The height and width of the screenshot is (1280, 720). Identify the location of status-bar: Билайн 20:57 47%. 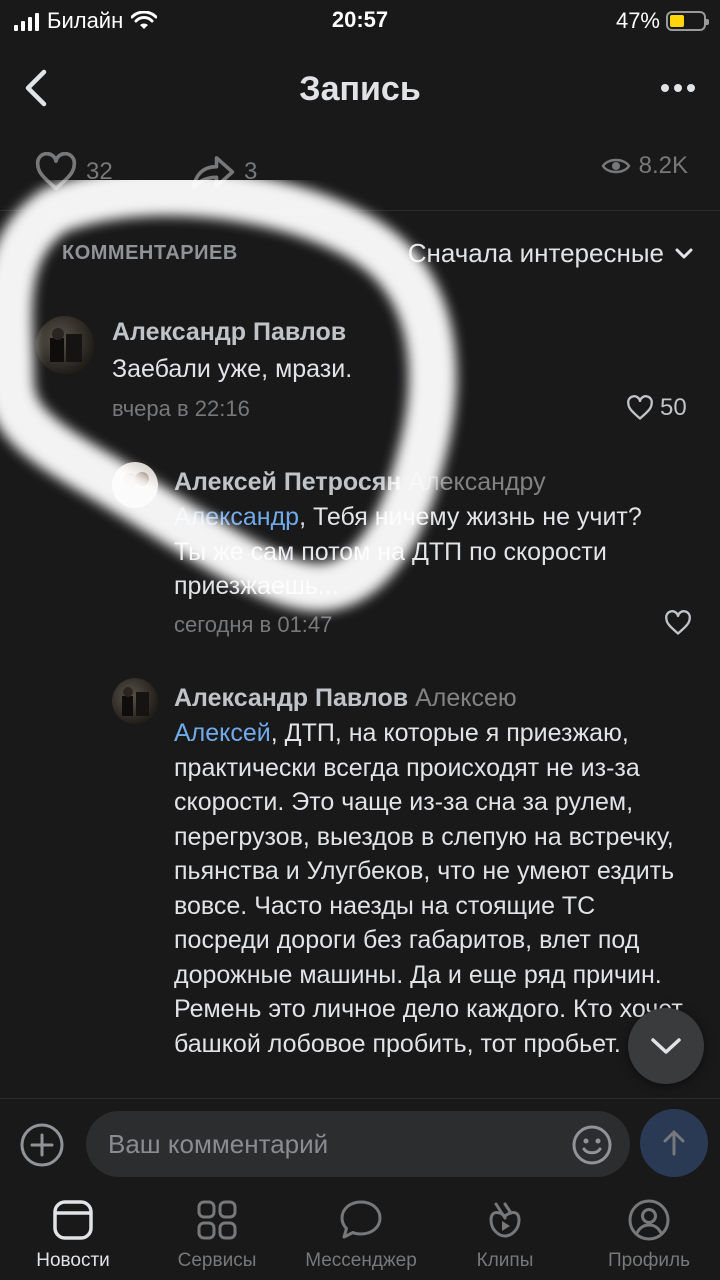
(360, 22).